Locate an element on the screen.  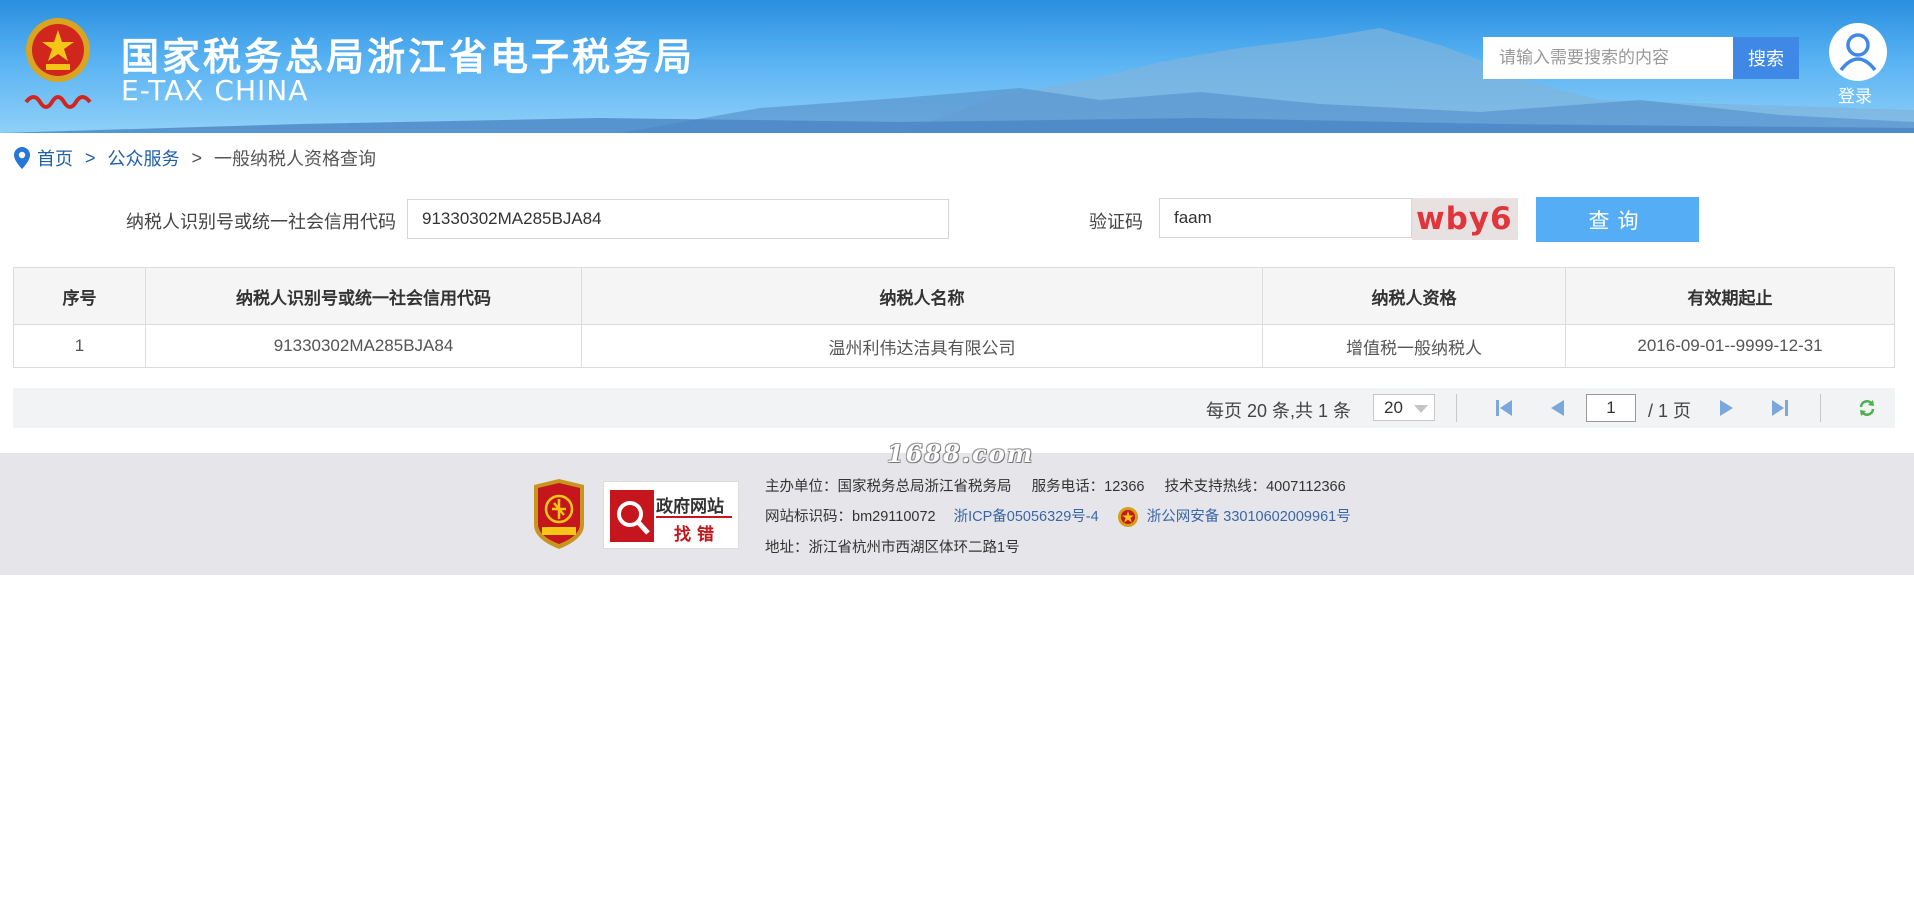
cell-taxpayer-name: 温州利伟达洁具有限公司 is located at coordinates (922, 346).